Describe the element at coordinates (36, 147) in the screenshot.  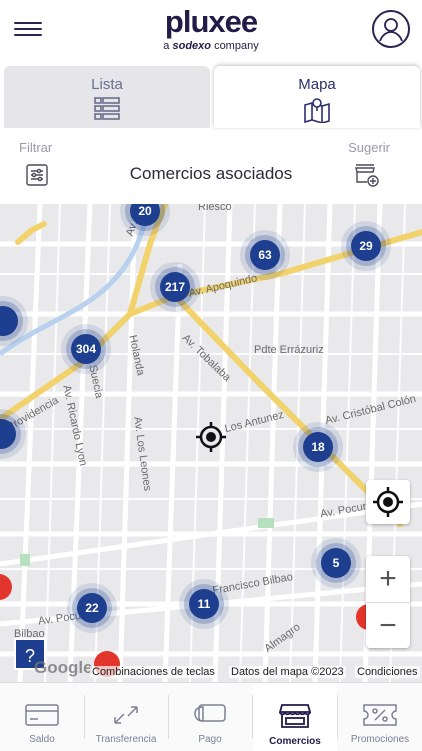
I see `filter-label: Filtrar` at that location.